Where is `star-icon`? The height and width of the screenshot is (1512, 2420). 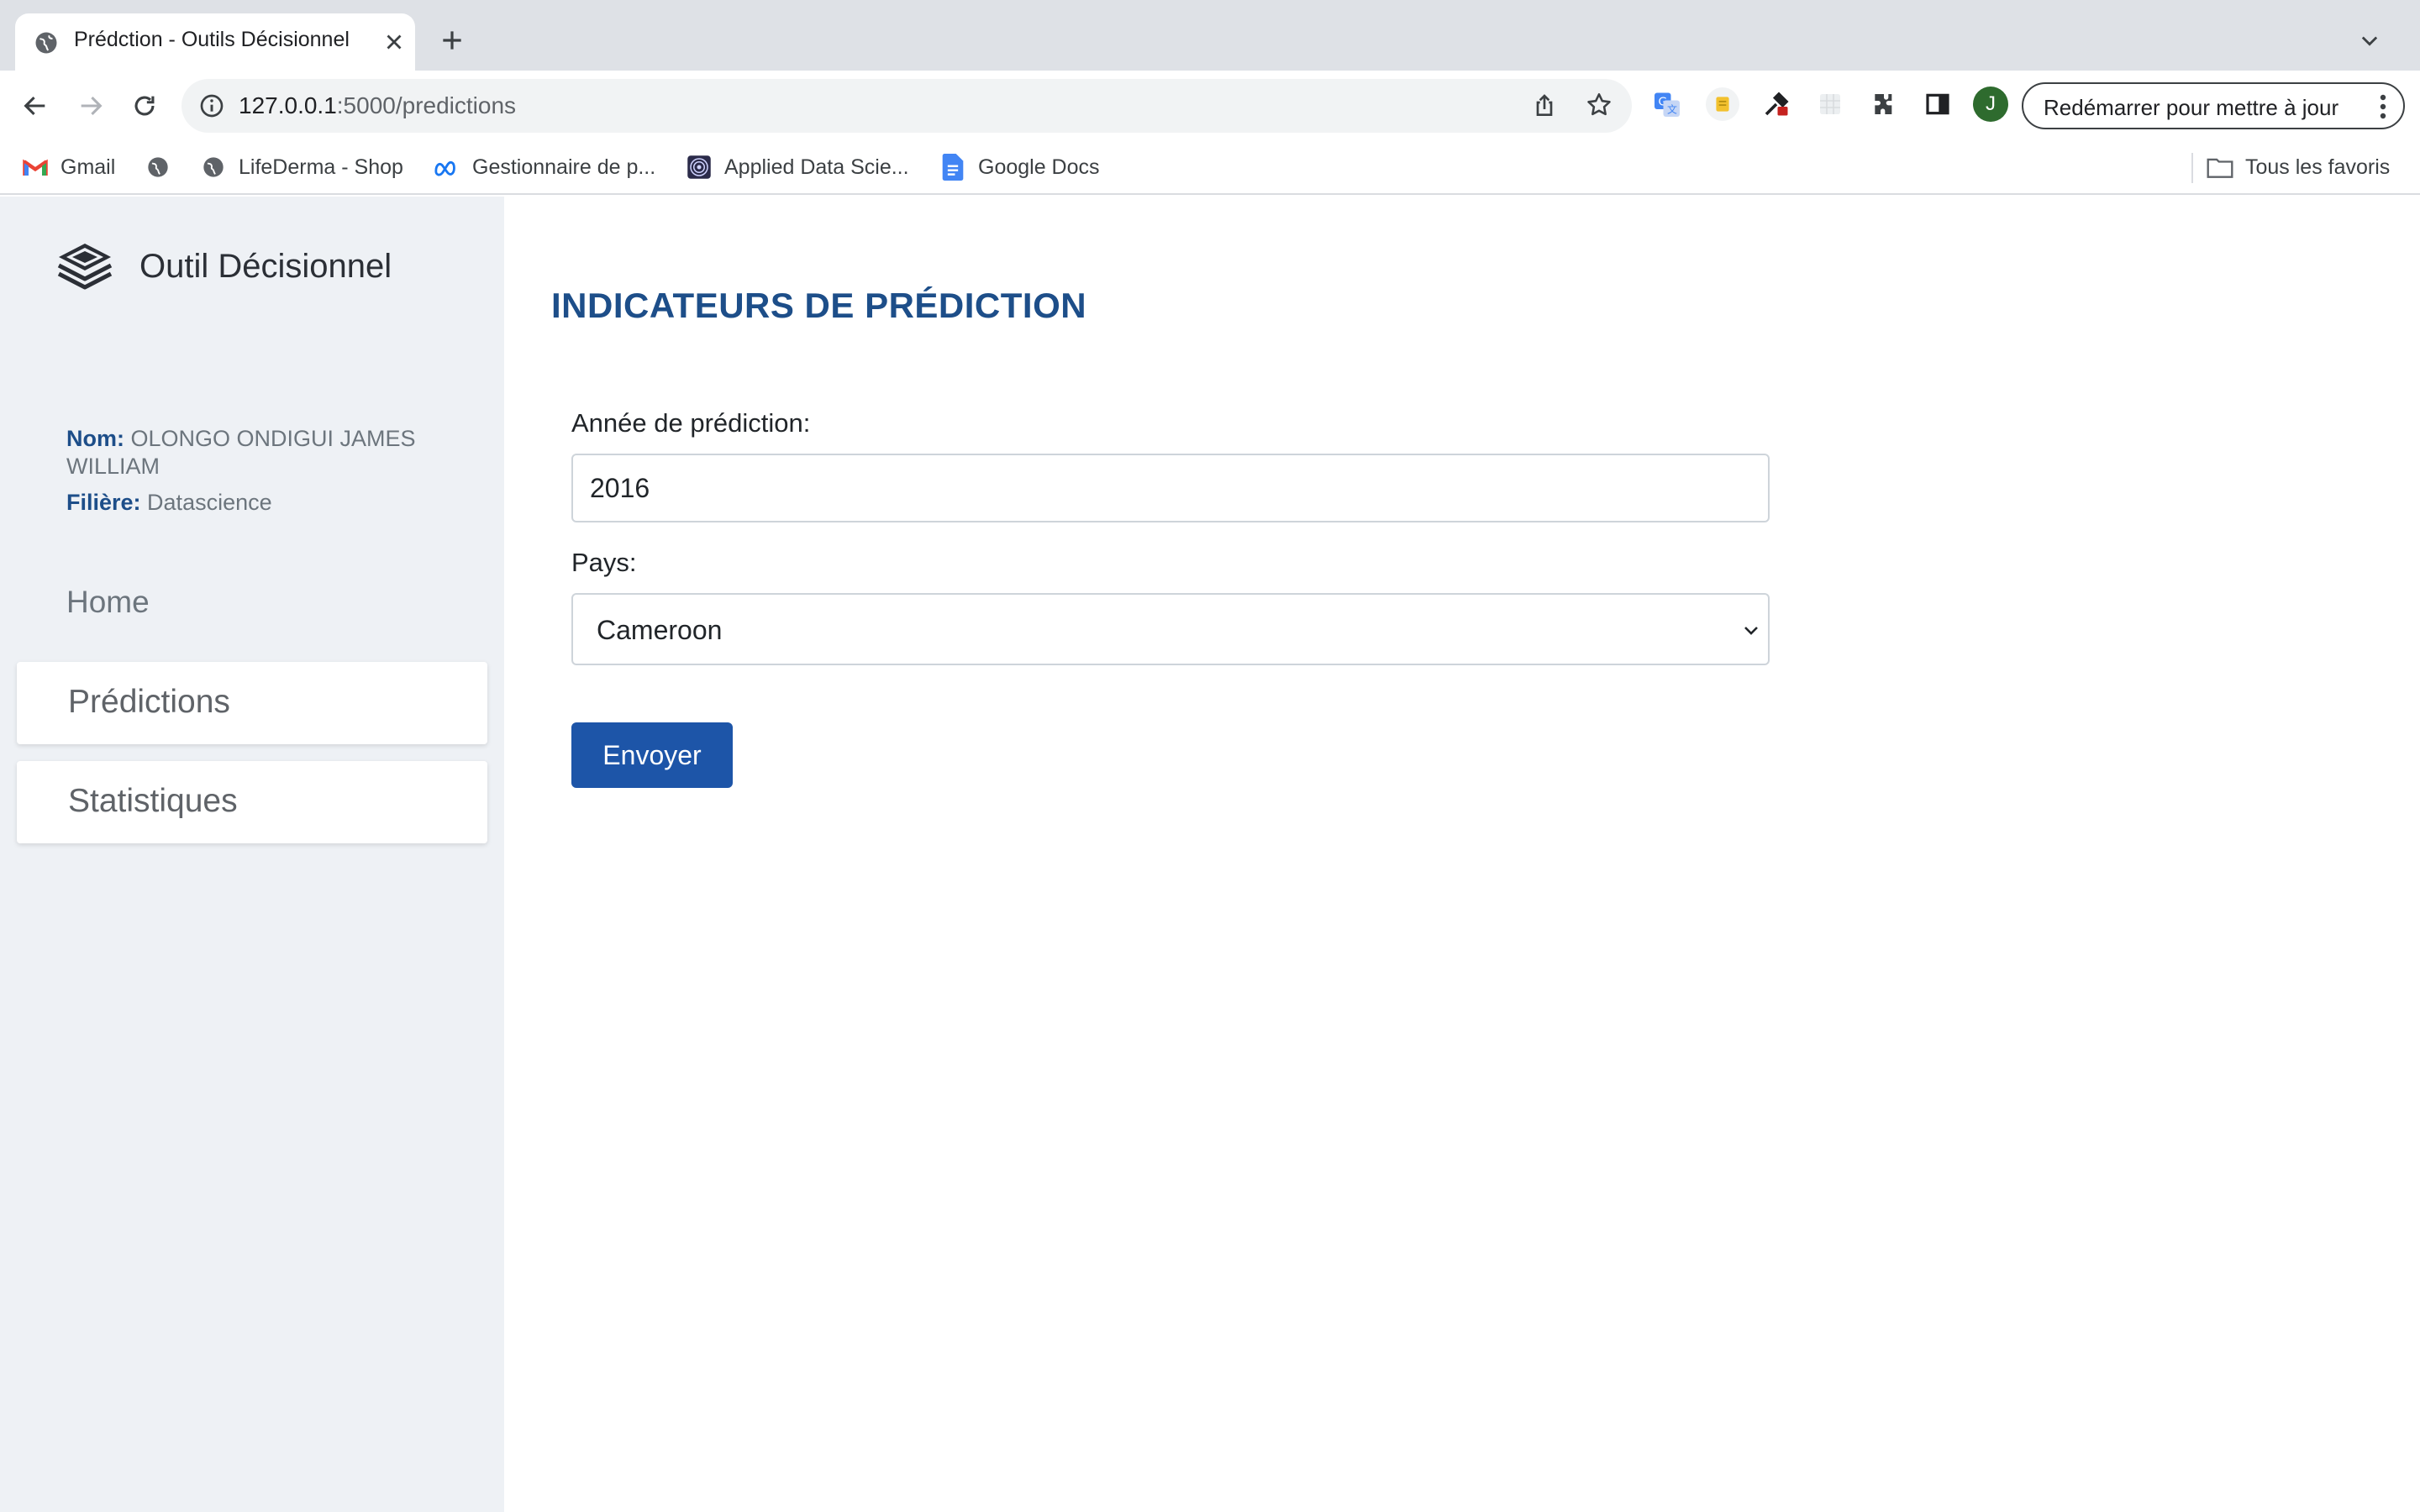
star-icon is located at coordinates (1599, 105).